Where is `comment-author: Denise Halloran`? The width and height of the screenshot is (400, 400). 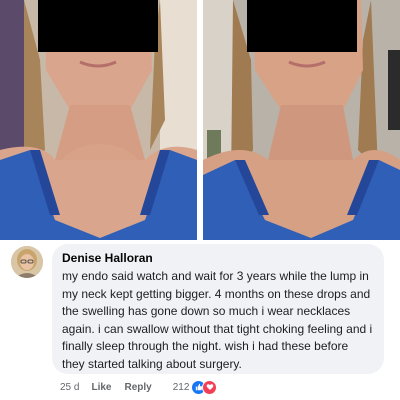 comment-author: Denise Halloran is located at coordinates (218, 258).